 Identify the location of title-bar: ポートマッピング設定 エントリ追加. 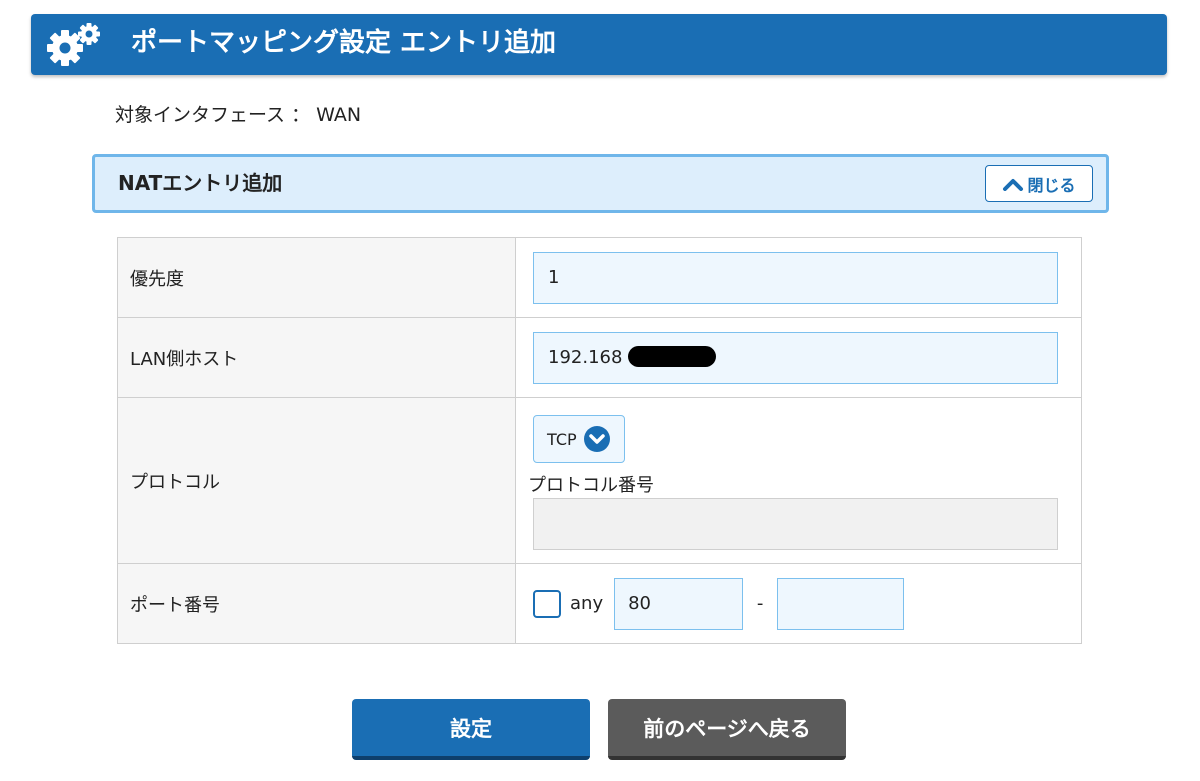
(599, 44).